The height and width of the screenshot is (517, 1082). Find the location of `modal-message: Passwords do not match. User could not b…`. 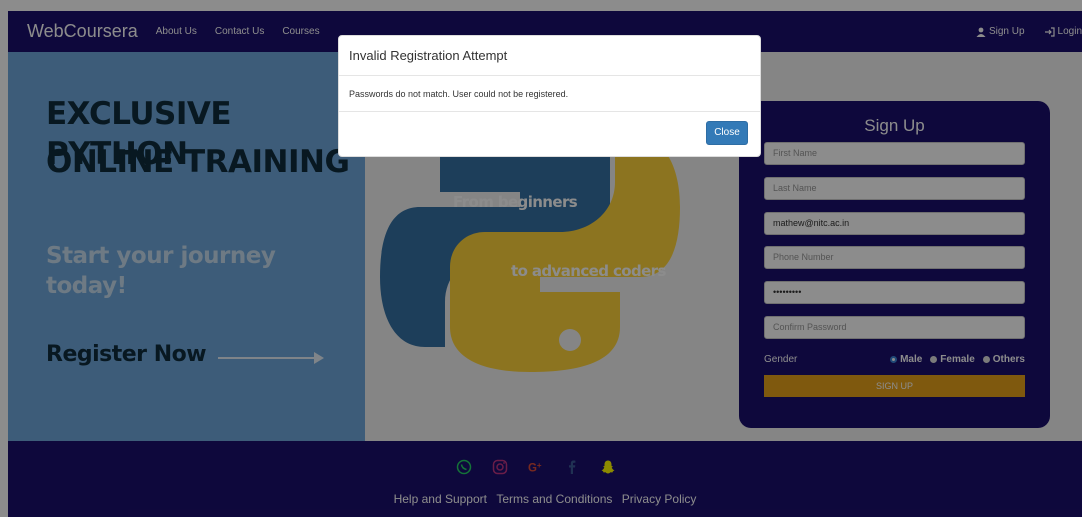

modal-message: Passwords do not match. User could not b… is located at coordinates (549, 94).